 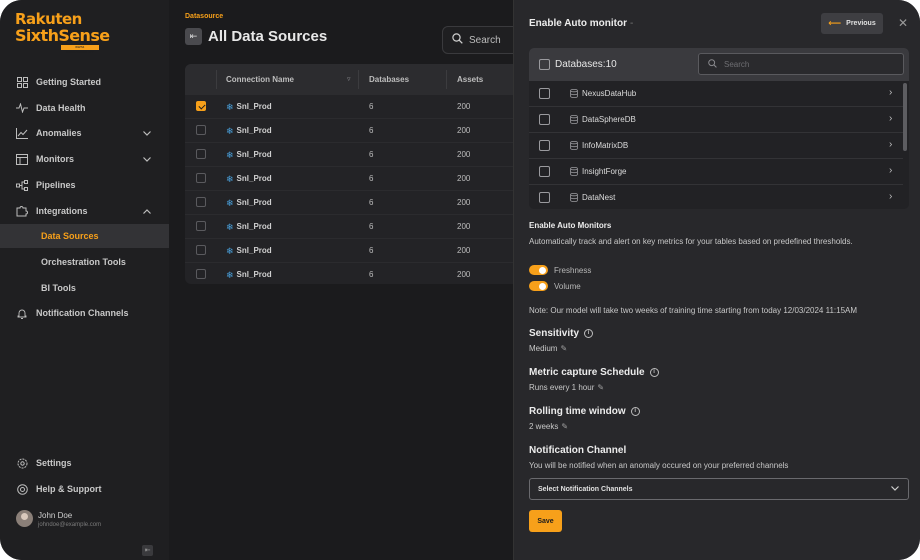 What do you see at coordinates (147, 550) in the screenshot?
I see `collapse-sidebar-button: ⇤` at bounding box center [147, 550].